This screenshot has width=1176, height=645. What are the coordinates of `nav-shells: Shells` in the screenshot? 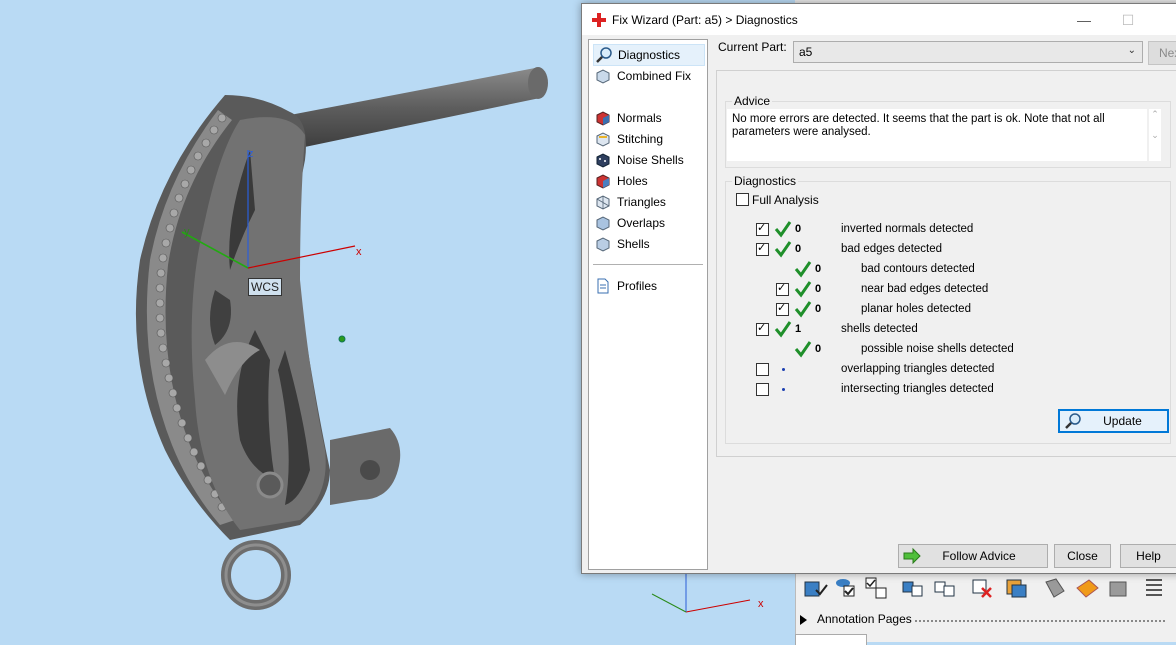 It's located at (648, 244).